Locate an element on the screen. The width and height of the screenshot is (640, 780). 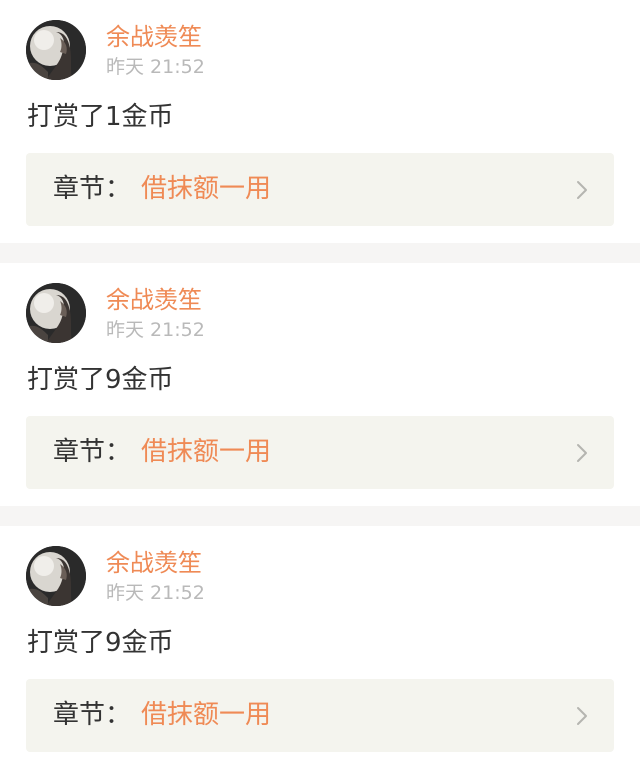
reward-text: 打赏了1金币 is located at coordinates (100, 117).